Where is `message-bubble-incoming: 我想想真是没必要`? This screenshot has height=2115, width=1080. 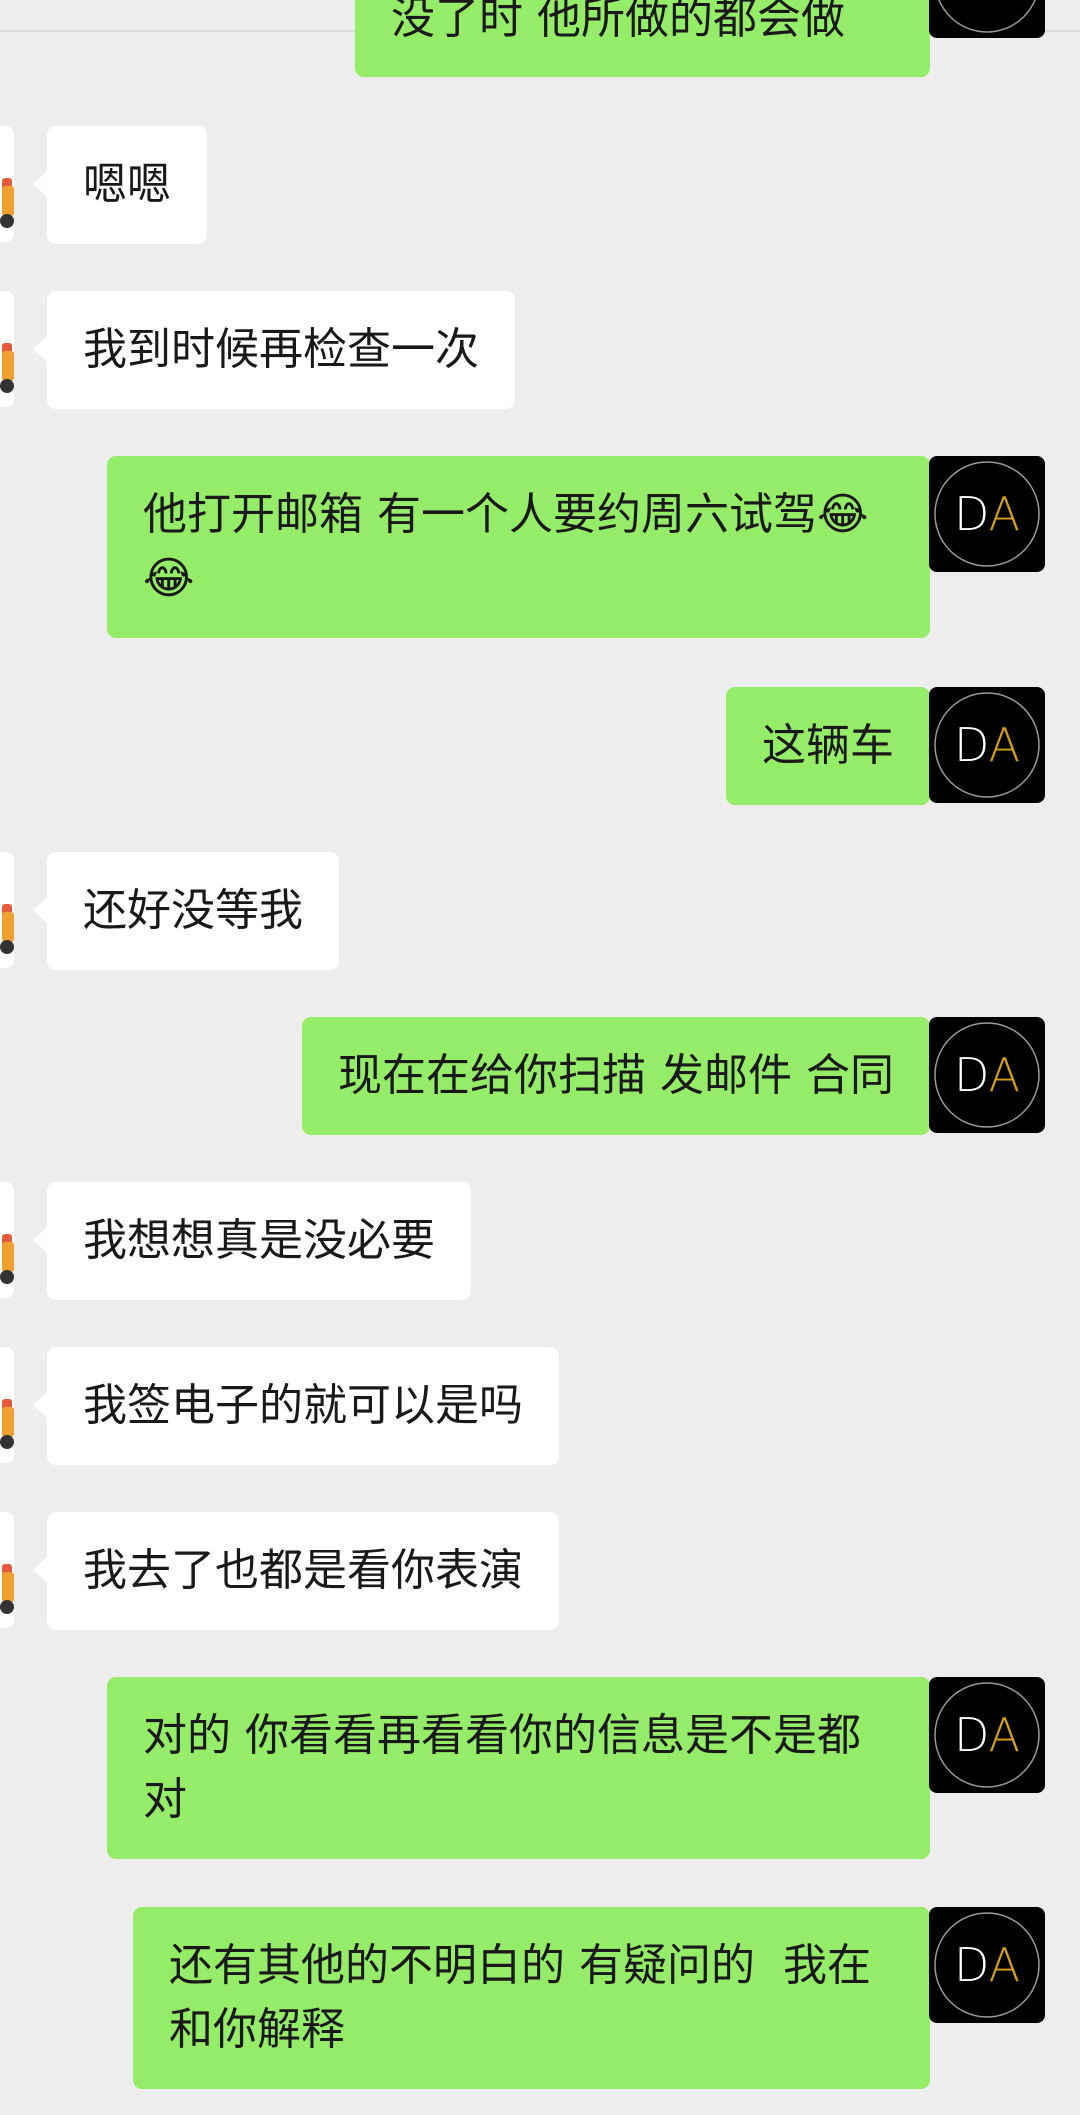 message-bubble-incoming: 我想想真是没必要 is located at coordinates (252, 1241).